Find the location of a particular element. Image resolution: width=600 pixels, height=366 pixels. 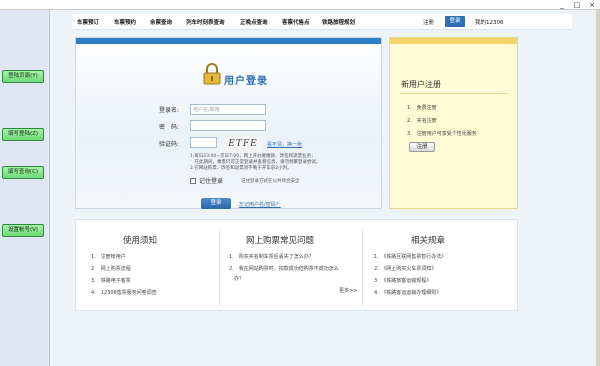

usage-notes-title: 使用须知 is located at coordinates (140, 241).